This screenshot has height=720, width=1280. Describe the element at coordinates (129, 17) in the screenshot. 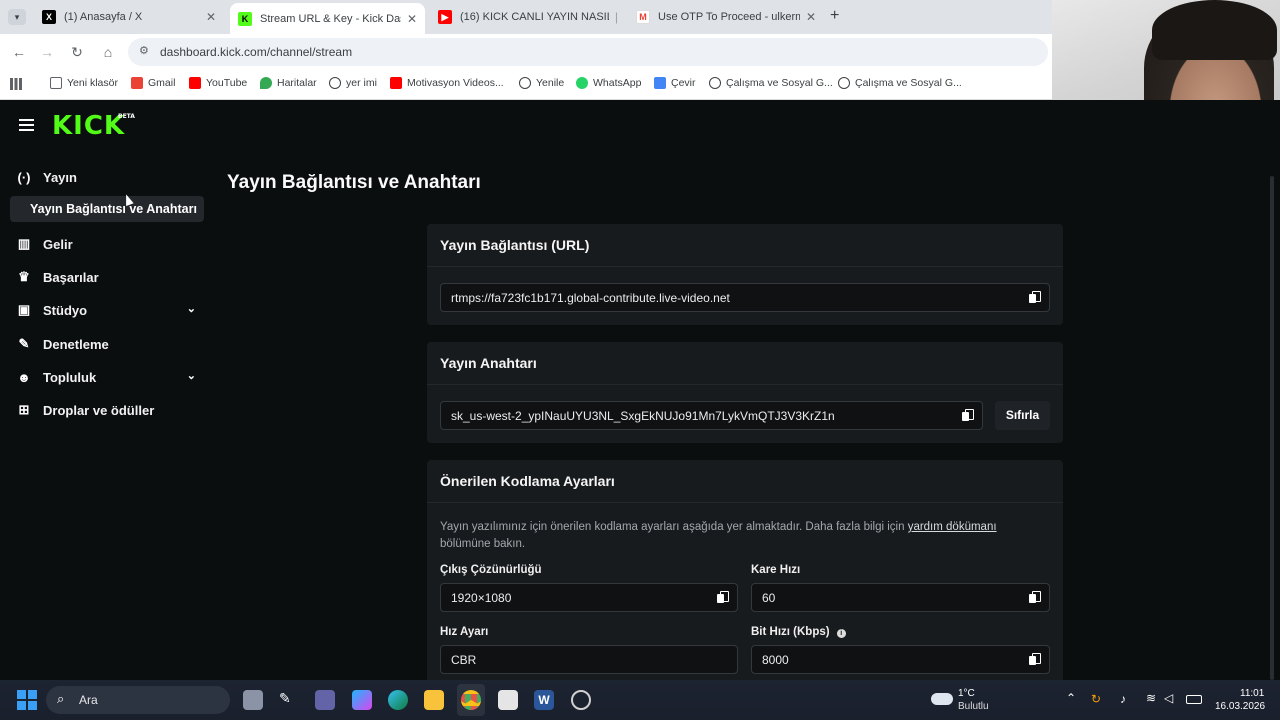

I see `tab-x: X (1) Anasayfa / X ✕` at that location.